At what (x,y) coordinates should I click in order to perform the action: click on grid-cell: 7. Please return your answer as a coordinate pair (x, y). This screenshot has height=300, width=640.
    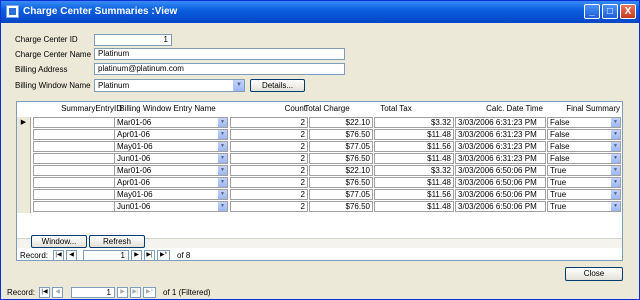
    Looking at the image, I should click on (79, 170).